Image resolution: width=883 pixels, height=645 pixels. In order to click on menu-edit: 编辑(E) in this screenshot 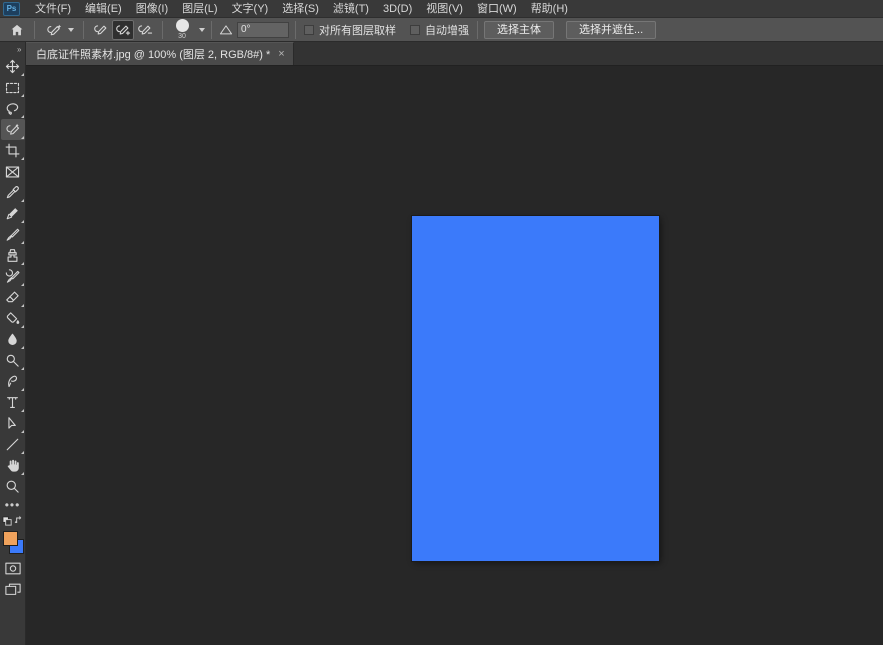, I will do `click(103, 9)`.